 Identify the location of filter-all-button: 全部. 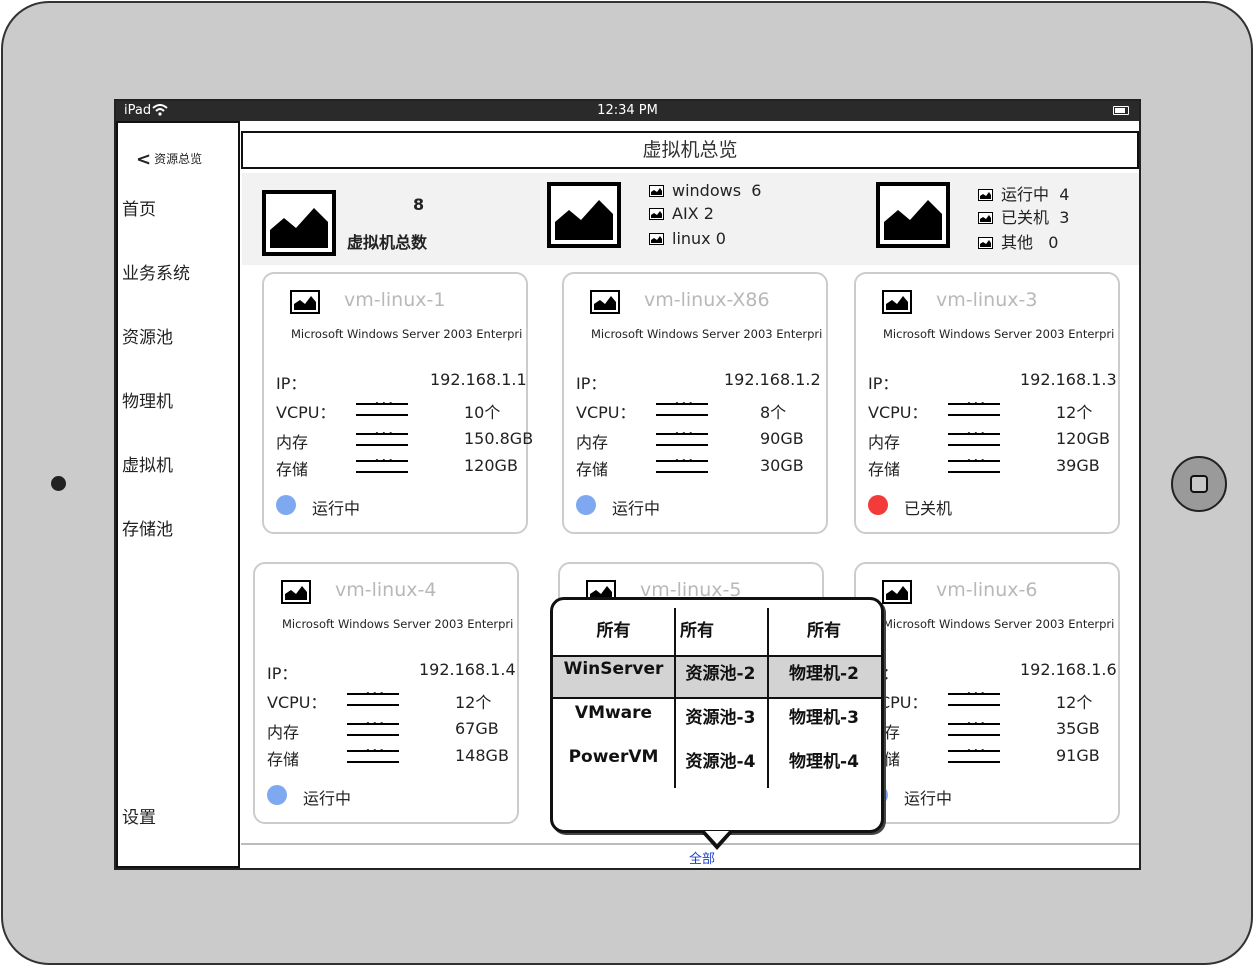
(702, 857).